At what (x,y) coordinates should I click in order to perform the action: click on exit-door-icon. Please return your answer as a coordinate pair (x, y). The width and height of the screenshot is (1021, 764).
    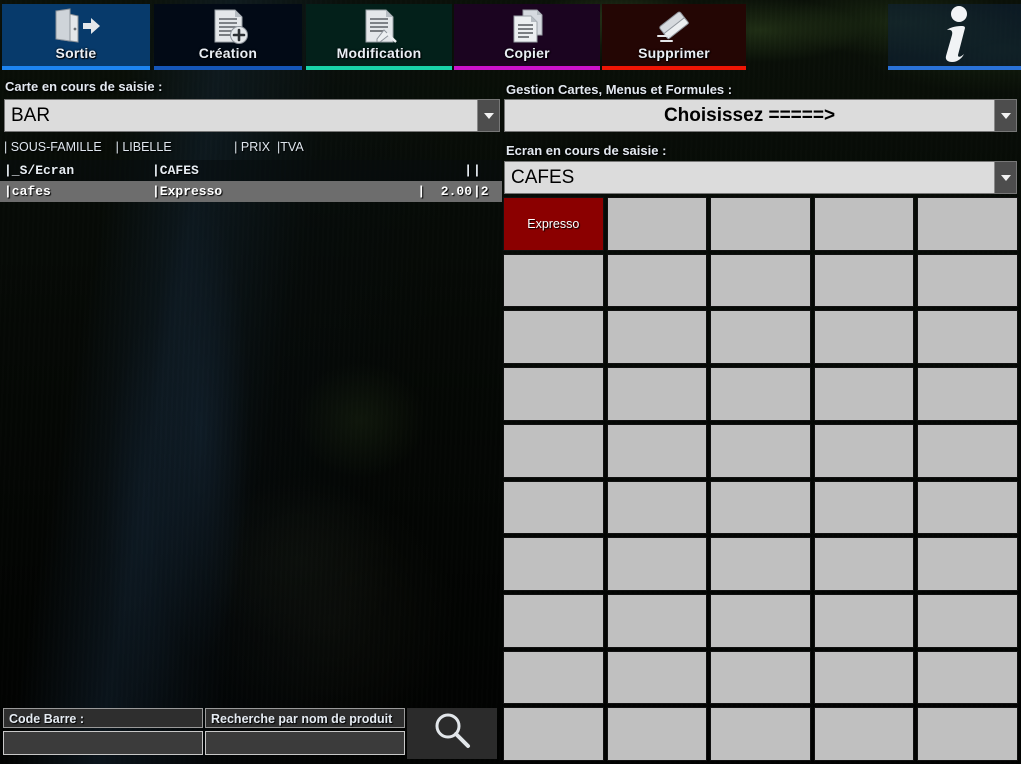
    Looking at the image, I should click on (76, 28).